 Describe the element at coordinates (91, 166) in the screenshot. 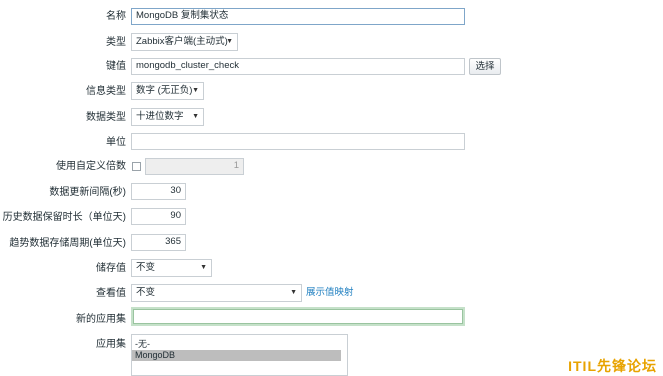

I see `custom-multiplier-label: 使用自定义倍数` at that location.